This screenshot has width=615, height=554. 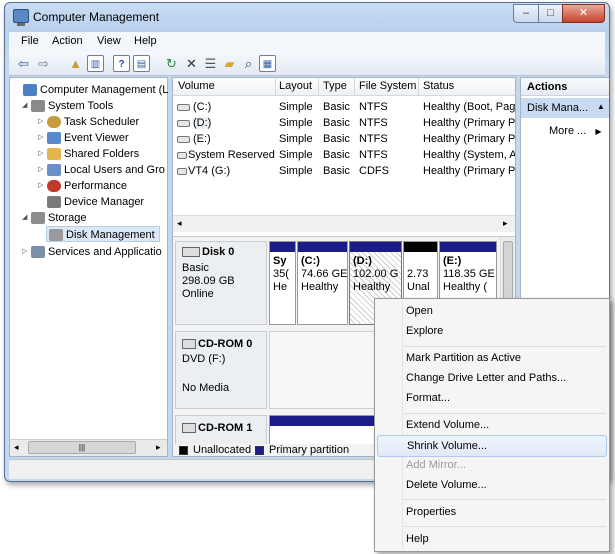 What do you see at coordinates (221, 283) in the screenshot?
I see `disk-0-label: Disk 0 Basic 298.09 GB Online` at bounding box center [221, 283].